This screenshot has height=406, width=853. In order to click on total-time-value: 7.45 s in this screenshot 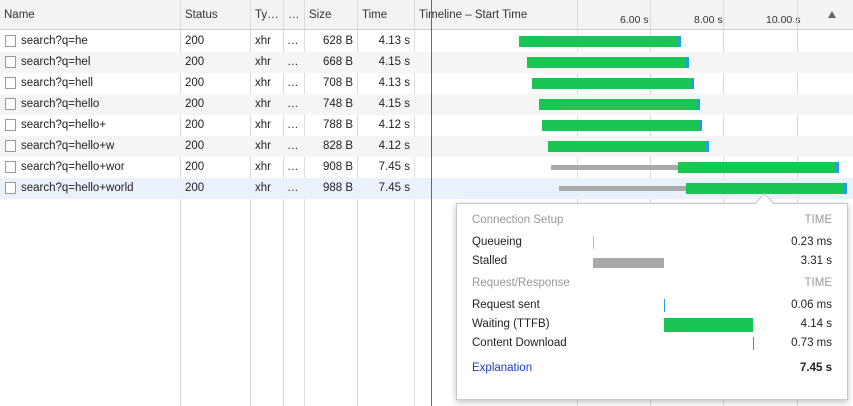, I will do `click(816, 368)`.